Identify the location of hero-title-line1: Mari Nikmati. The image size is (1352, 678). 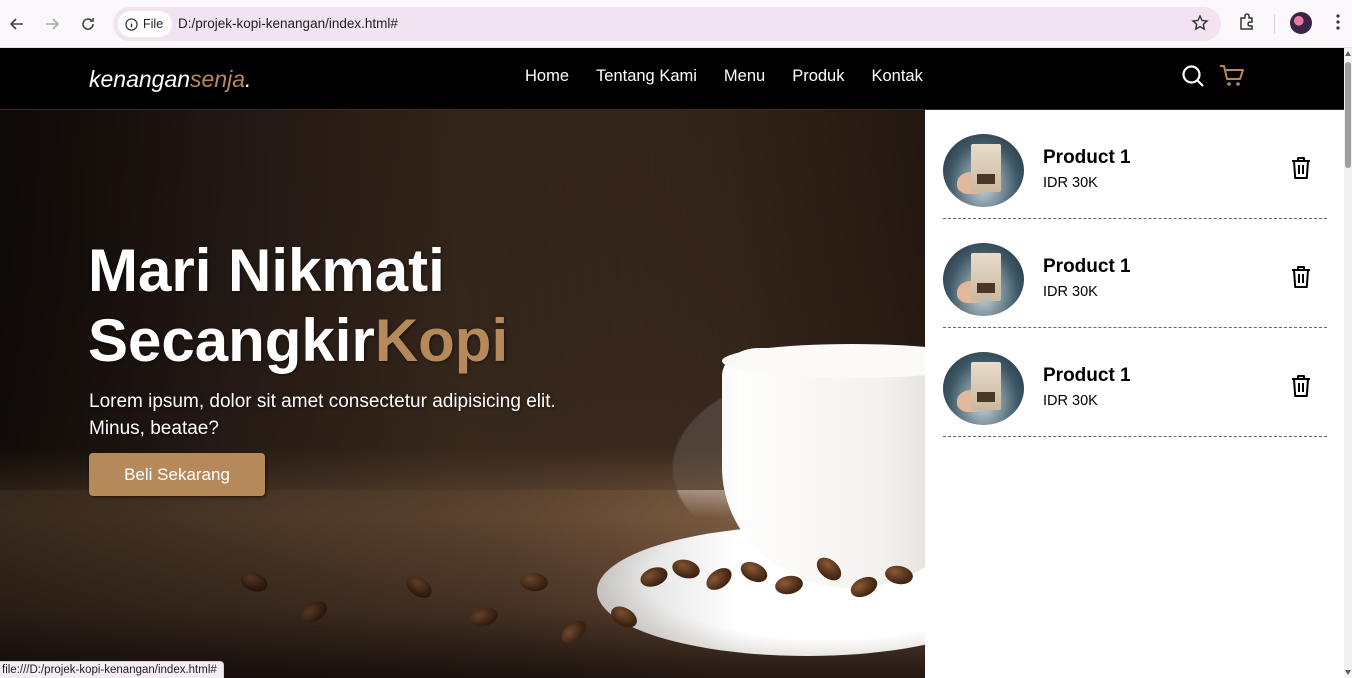
(266, 270).